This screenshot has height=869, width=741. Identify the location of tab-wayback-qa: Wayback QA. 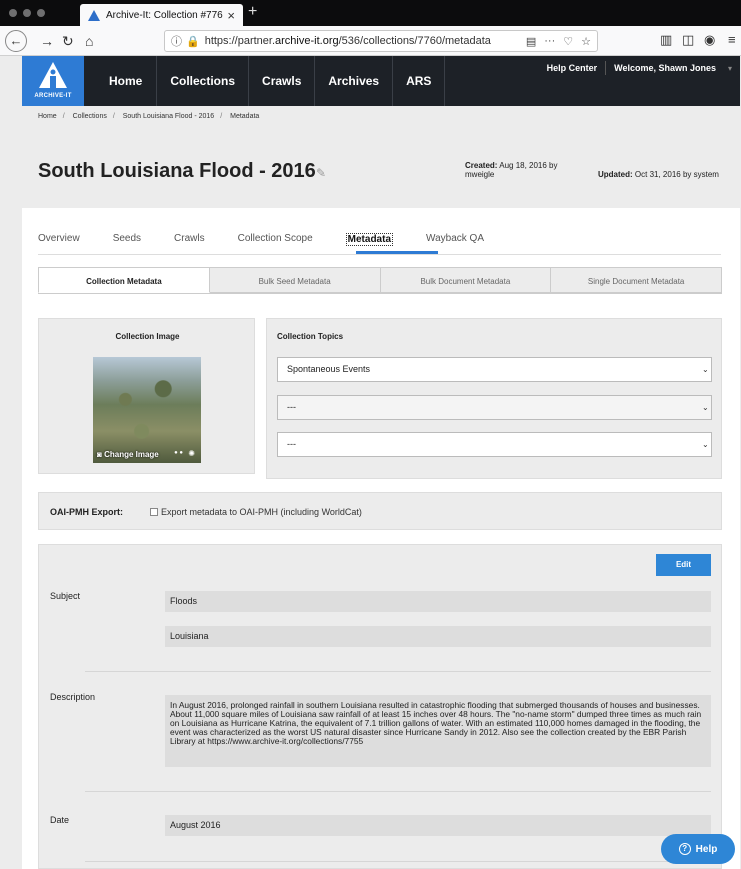
(455, 239).